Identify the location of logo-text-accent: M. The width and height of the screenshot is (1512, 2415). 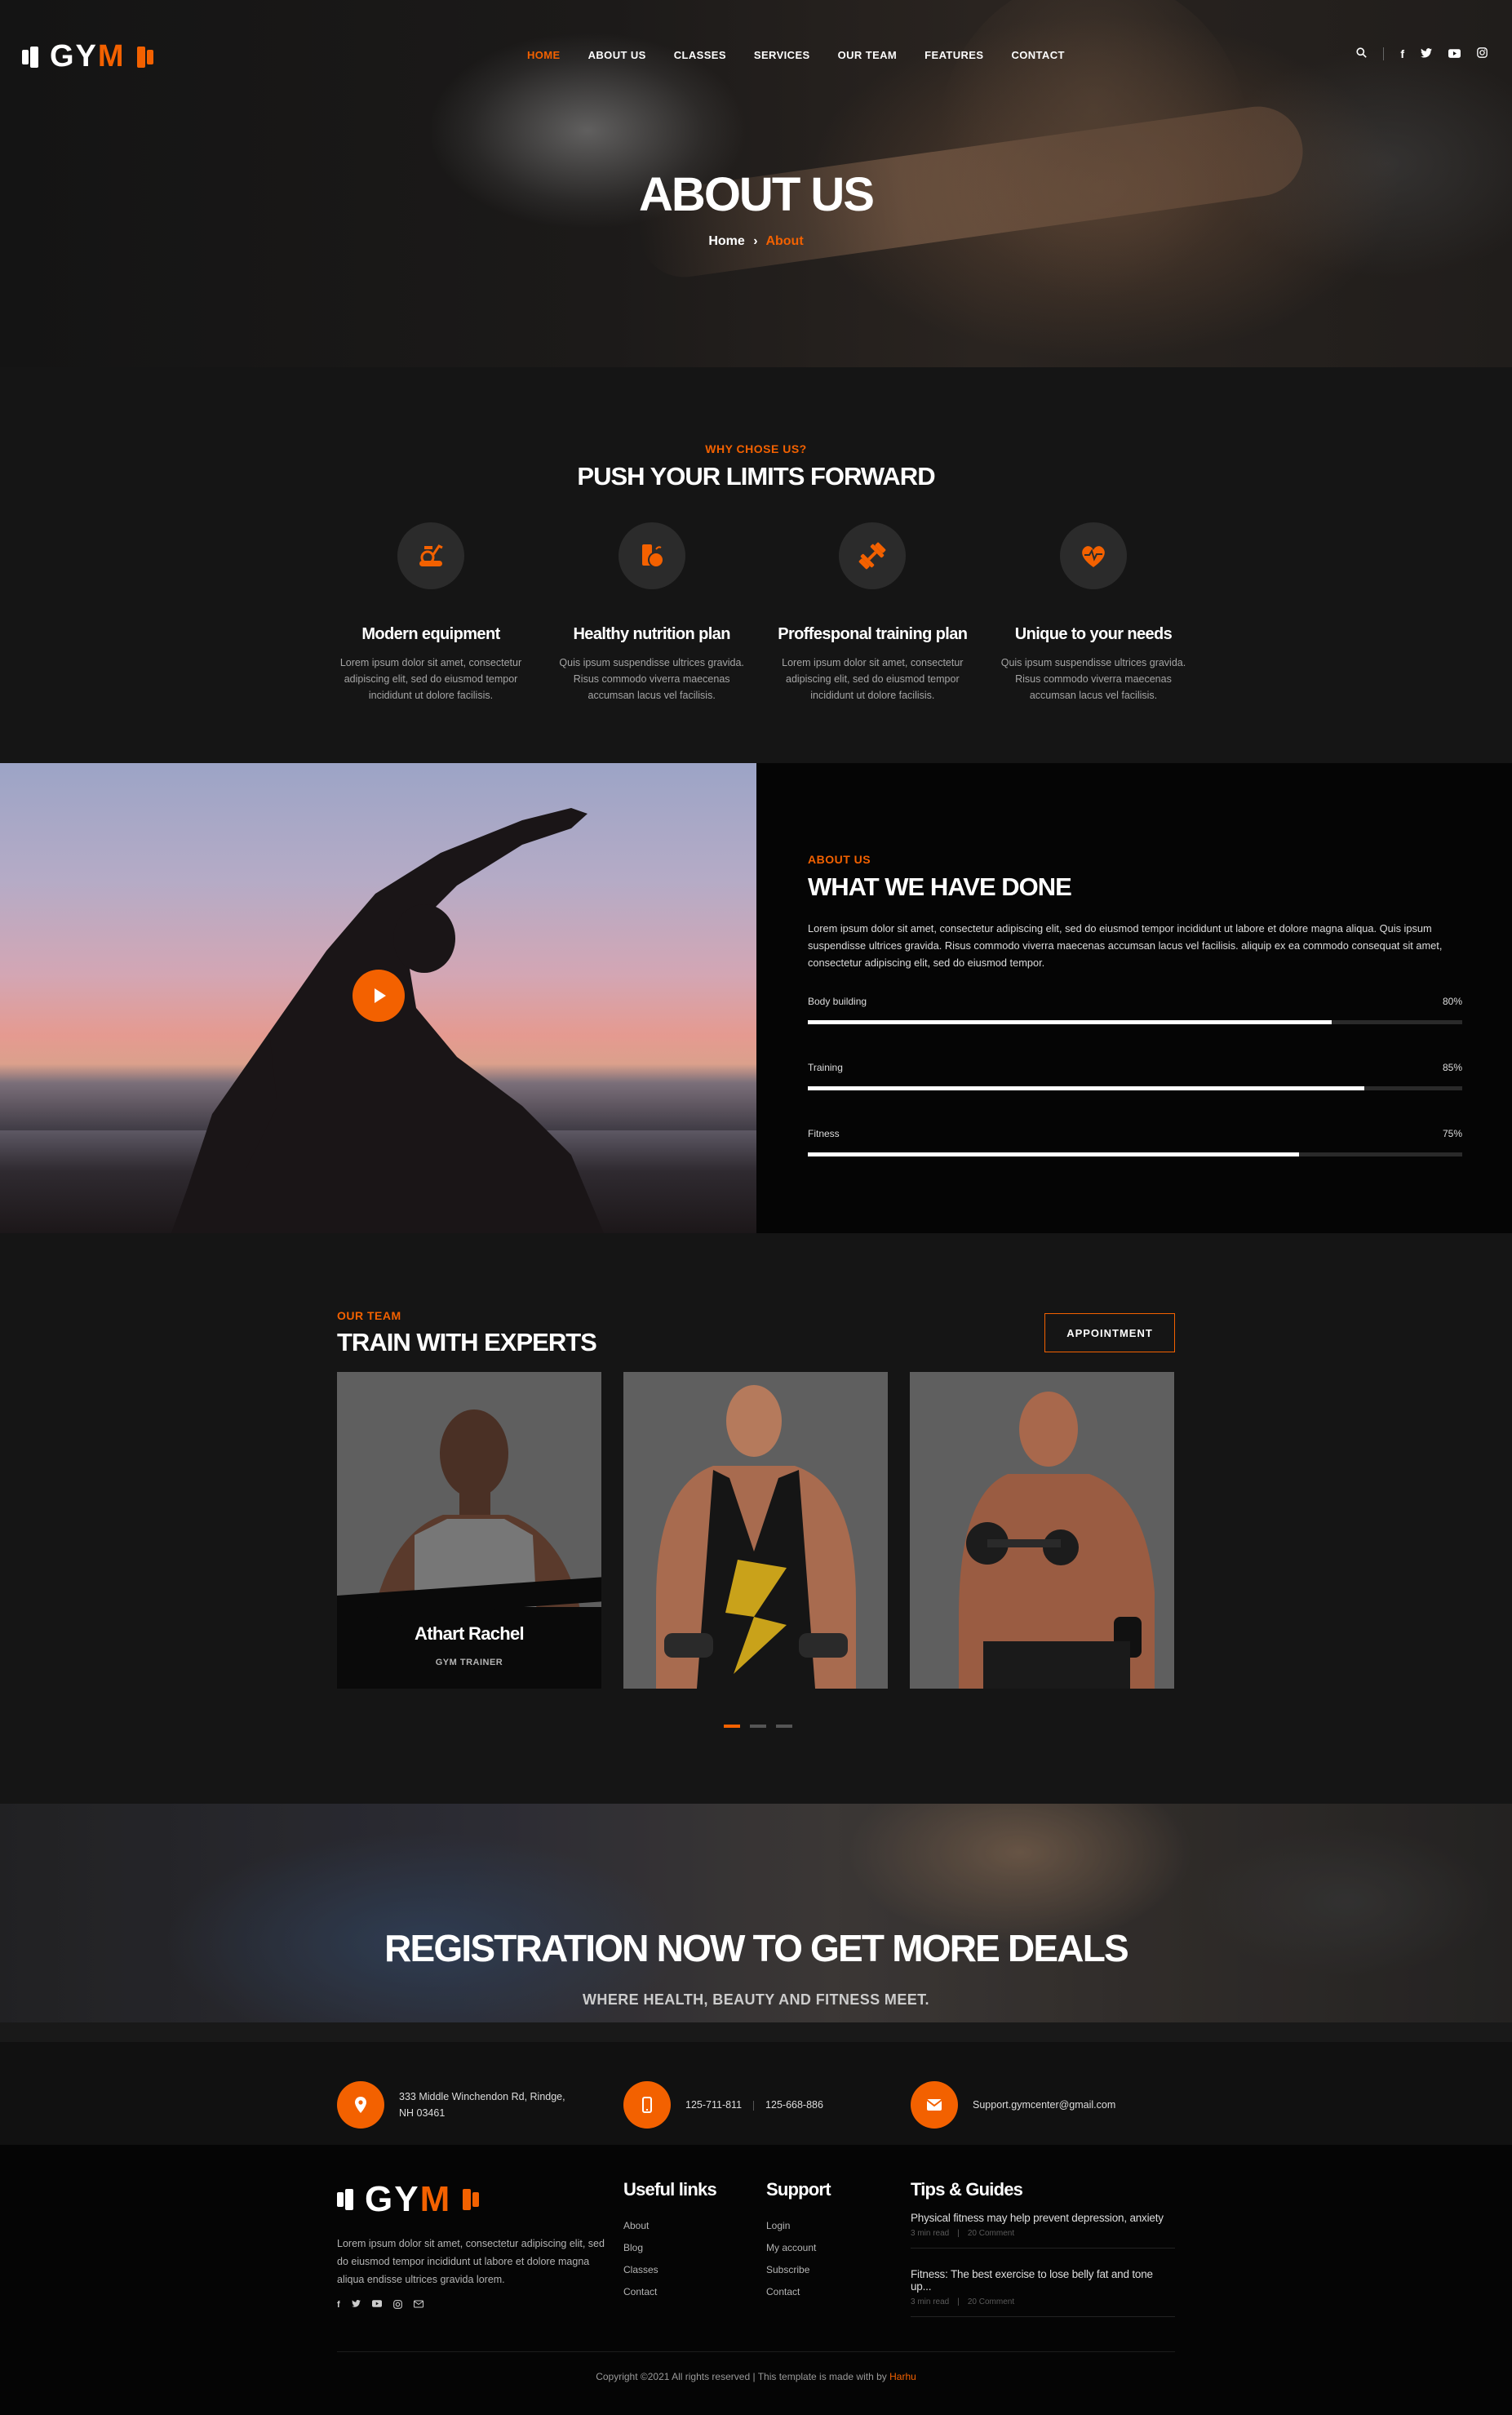
(436, 2199).